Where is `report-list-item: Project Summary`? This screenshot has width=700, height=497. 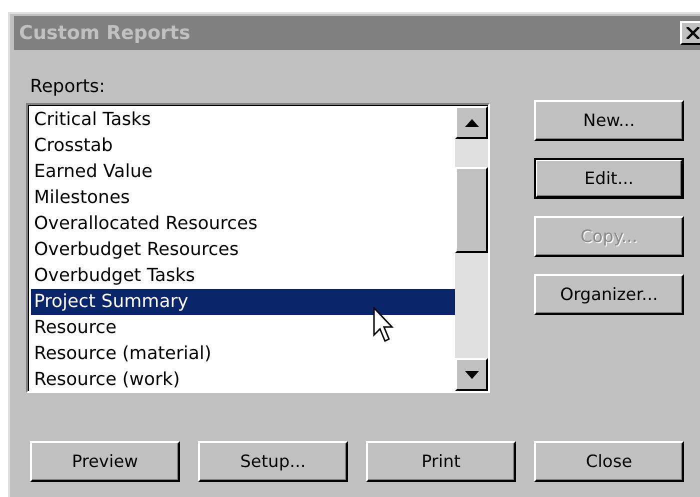
report-list-item: Project Summary is located at coordinates (243, 302).